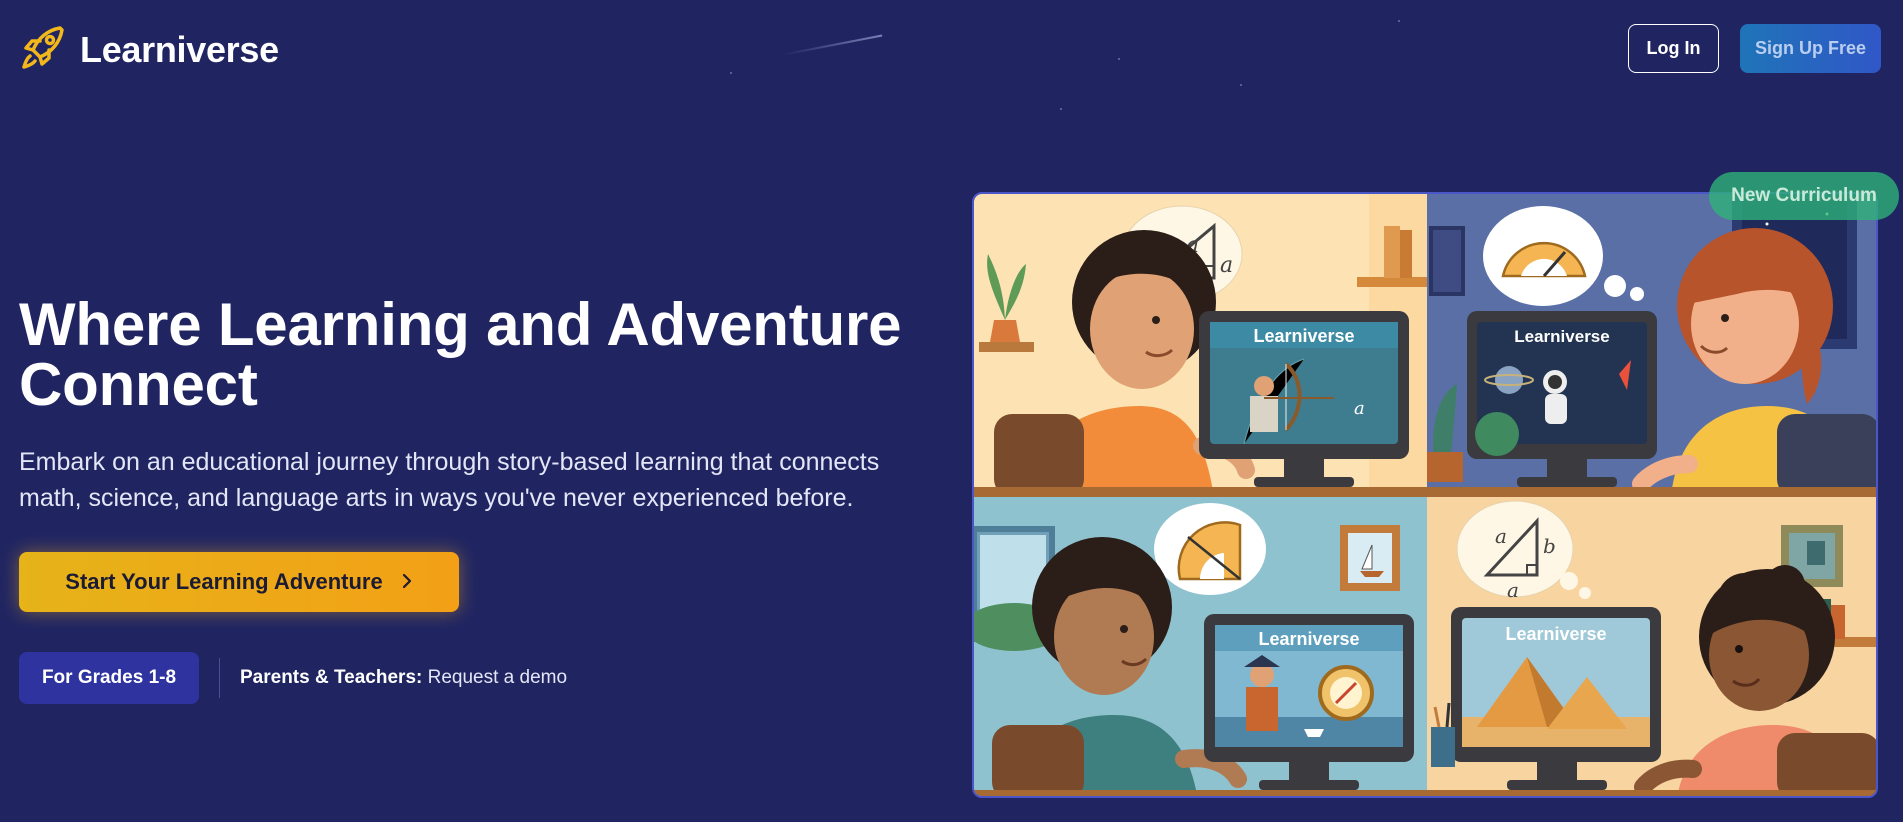  I want to click on rocket-icon, so click(43, 49).